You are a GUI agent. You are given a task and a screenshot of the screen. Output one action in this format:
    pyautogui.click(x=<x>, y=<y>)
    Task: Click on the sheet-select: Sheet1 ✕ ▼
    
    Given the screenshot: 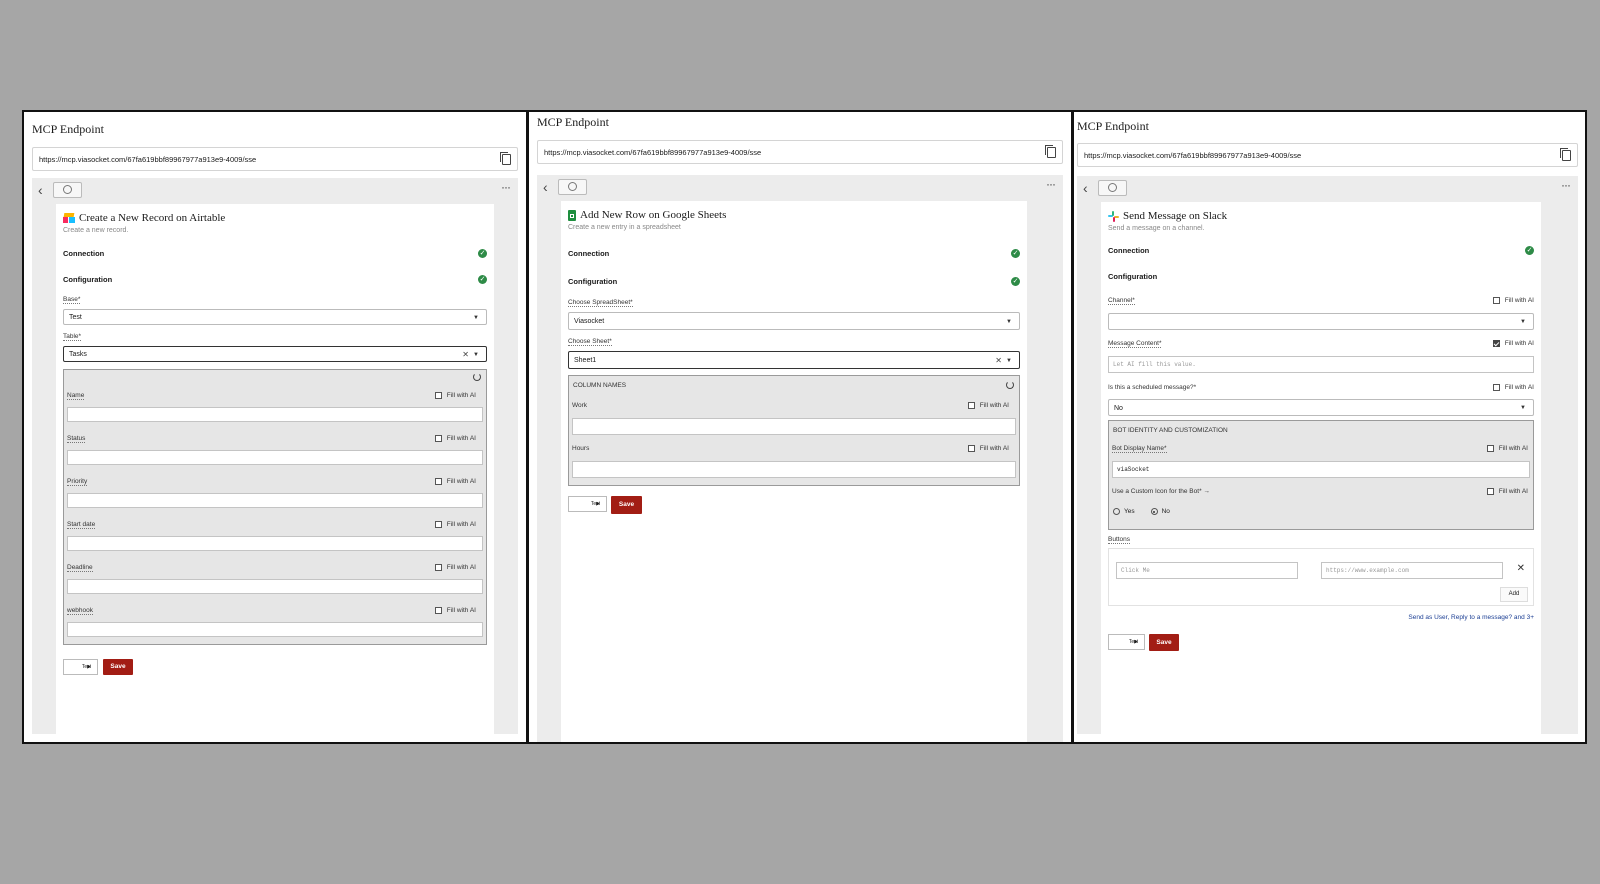 What is the action you would take?
    pyautogui.click(x=794, y=360)
    